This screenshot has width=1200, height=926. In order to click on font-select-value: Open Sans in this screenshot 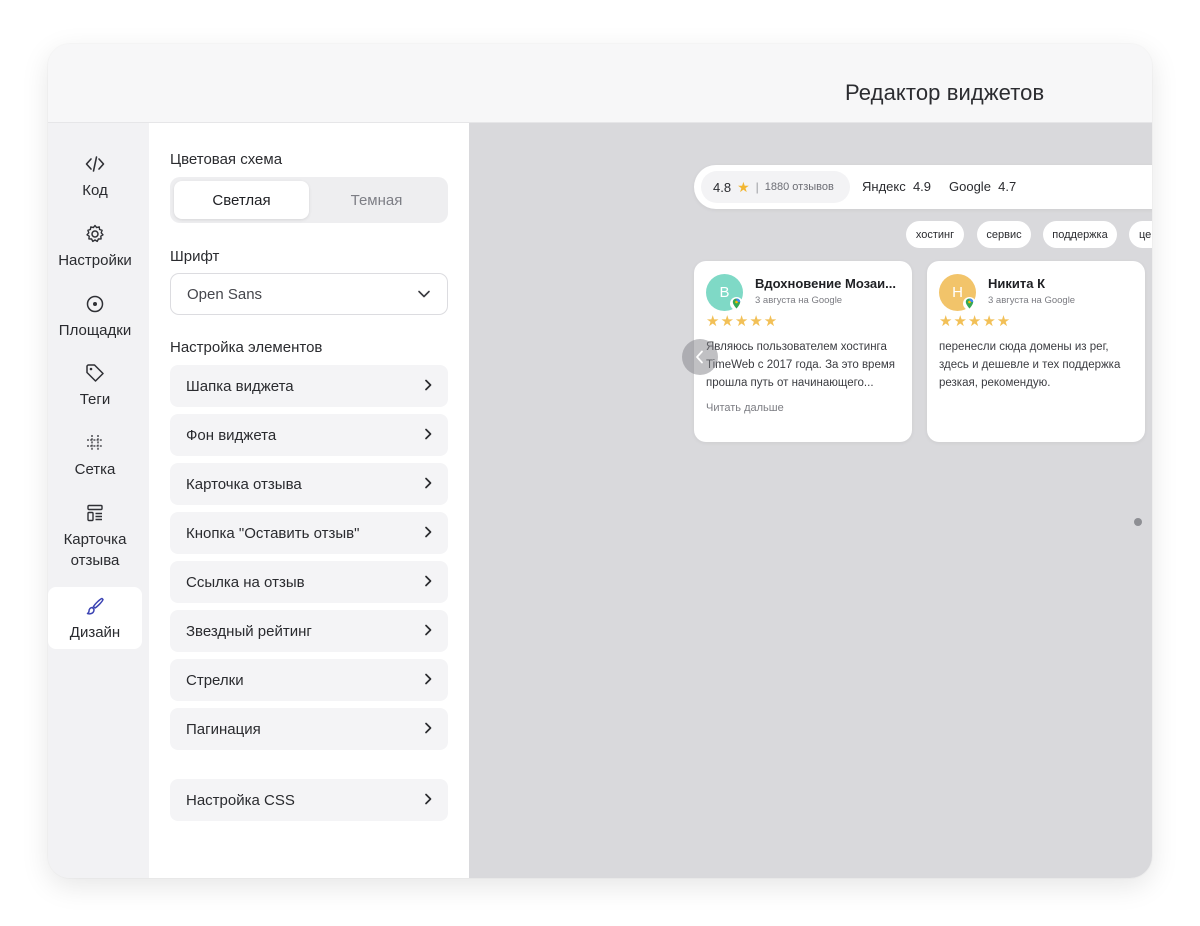, I will do `click(225, 294)`.